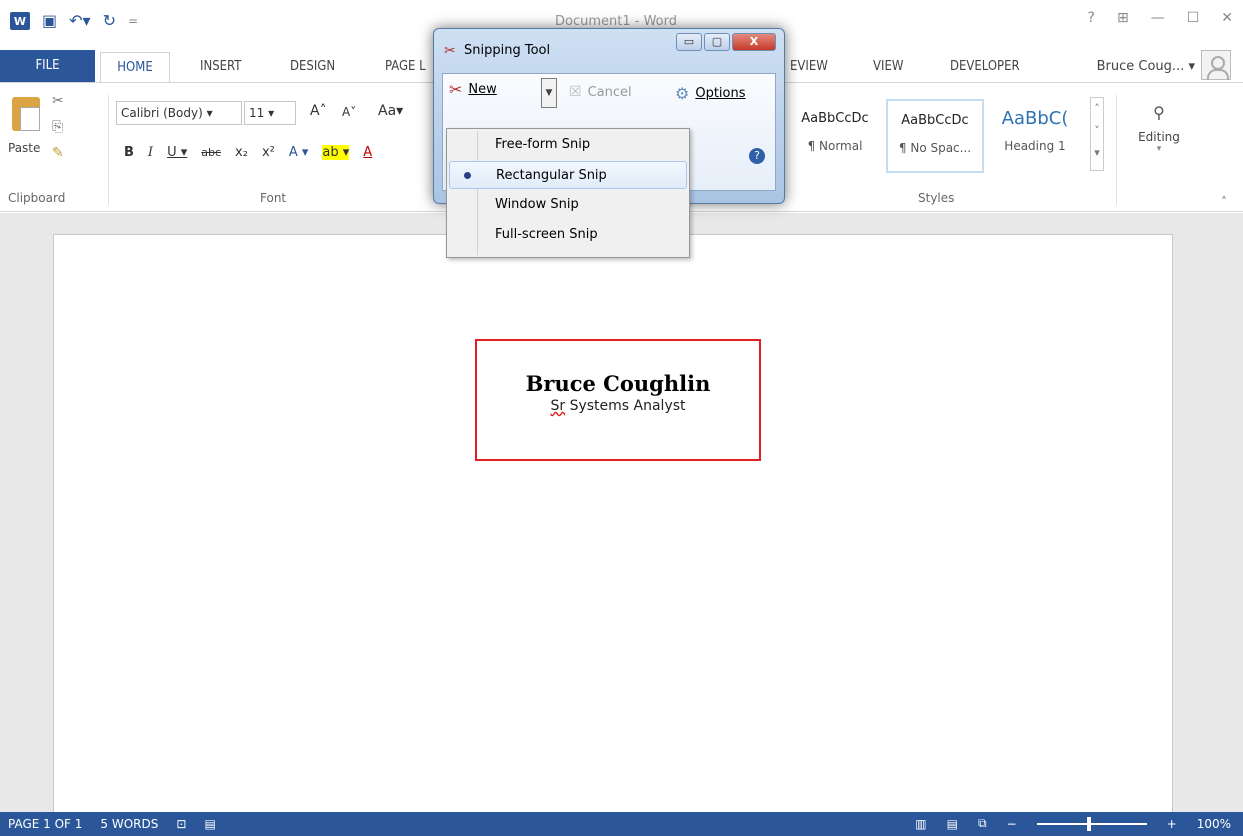 Image resolution: width=1243 pixels, height=836 pixels. Describe the element at coordinates (1088, 823) in the screenshot. I see `zoom-thumb` at that location.